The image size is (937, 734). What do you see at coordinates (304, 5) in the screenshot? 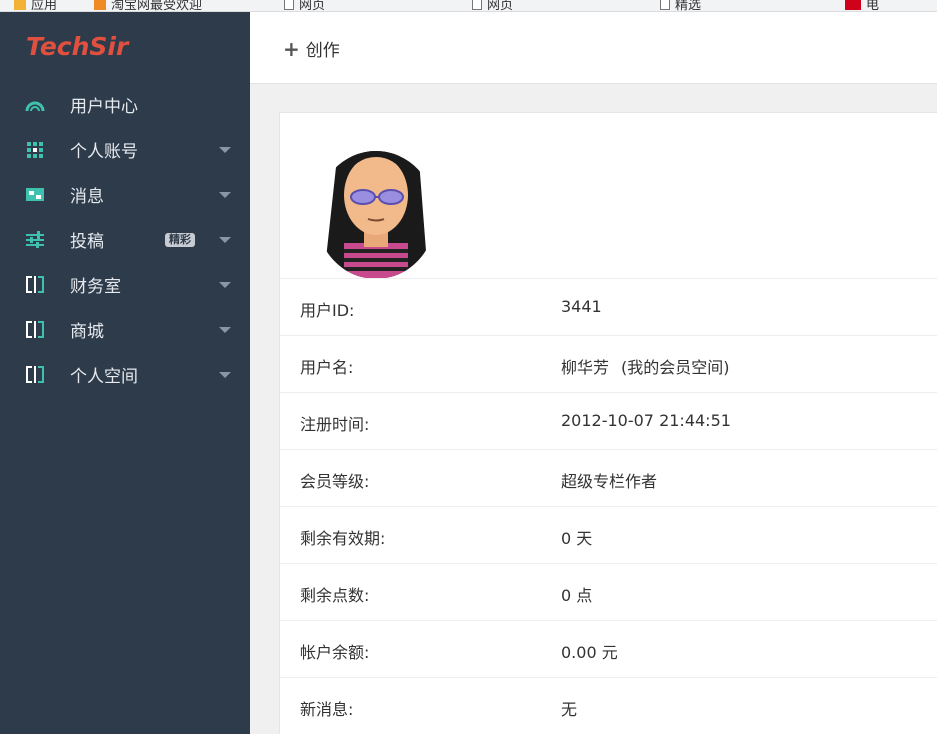
I see `bookmark-page-1: 网页` at bounding box center [304, 5].